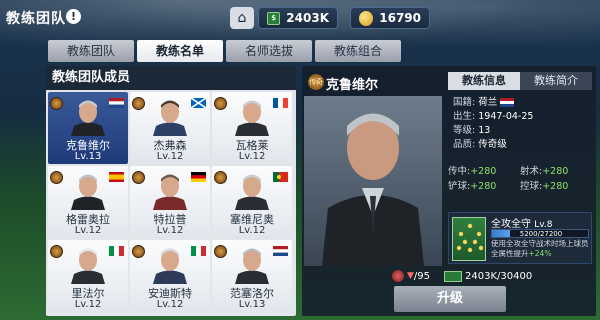 The height and width of the screenshot is (320, 600). I want to click on upgrade-requirements: ▼ /95 2403K /30400, so click(492, 276).